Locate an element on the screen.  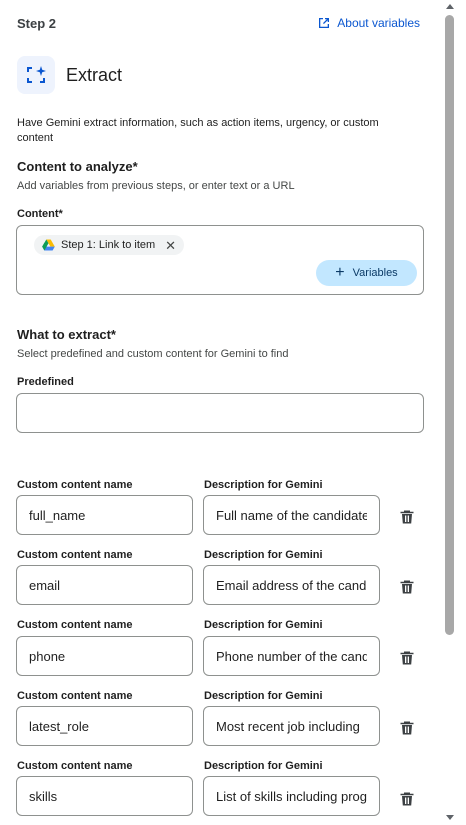
custom-name-value: latest_role is located at coordinates (59, 726).